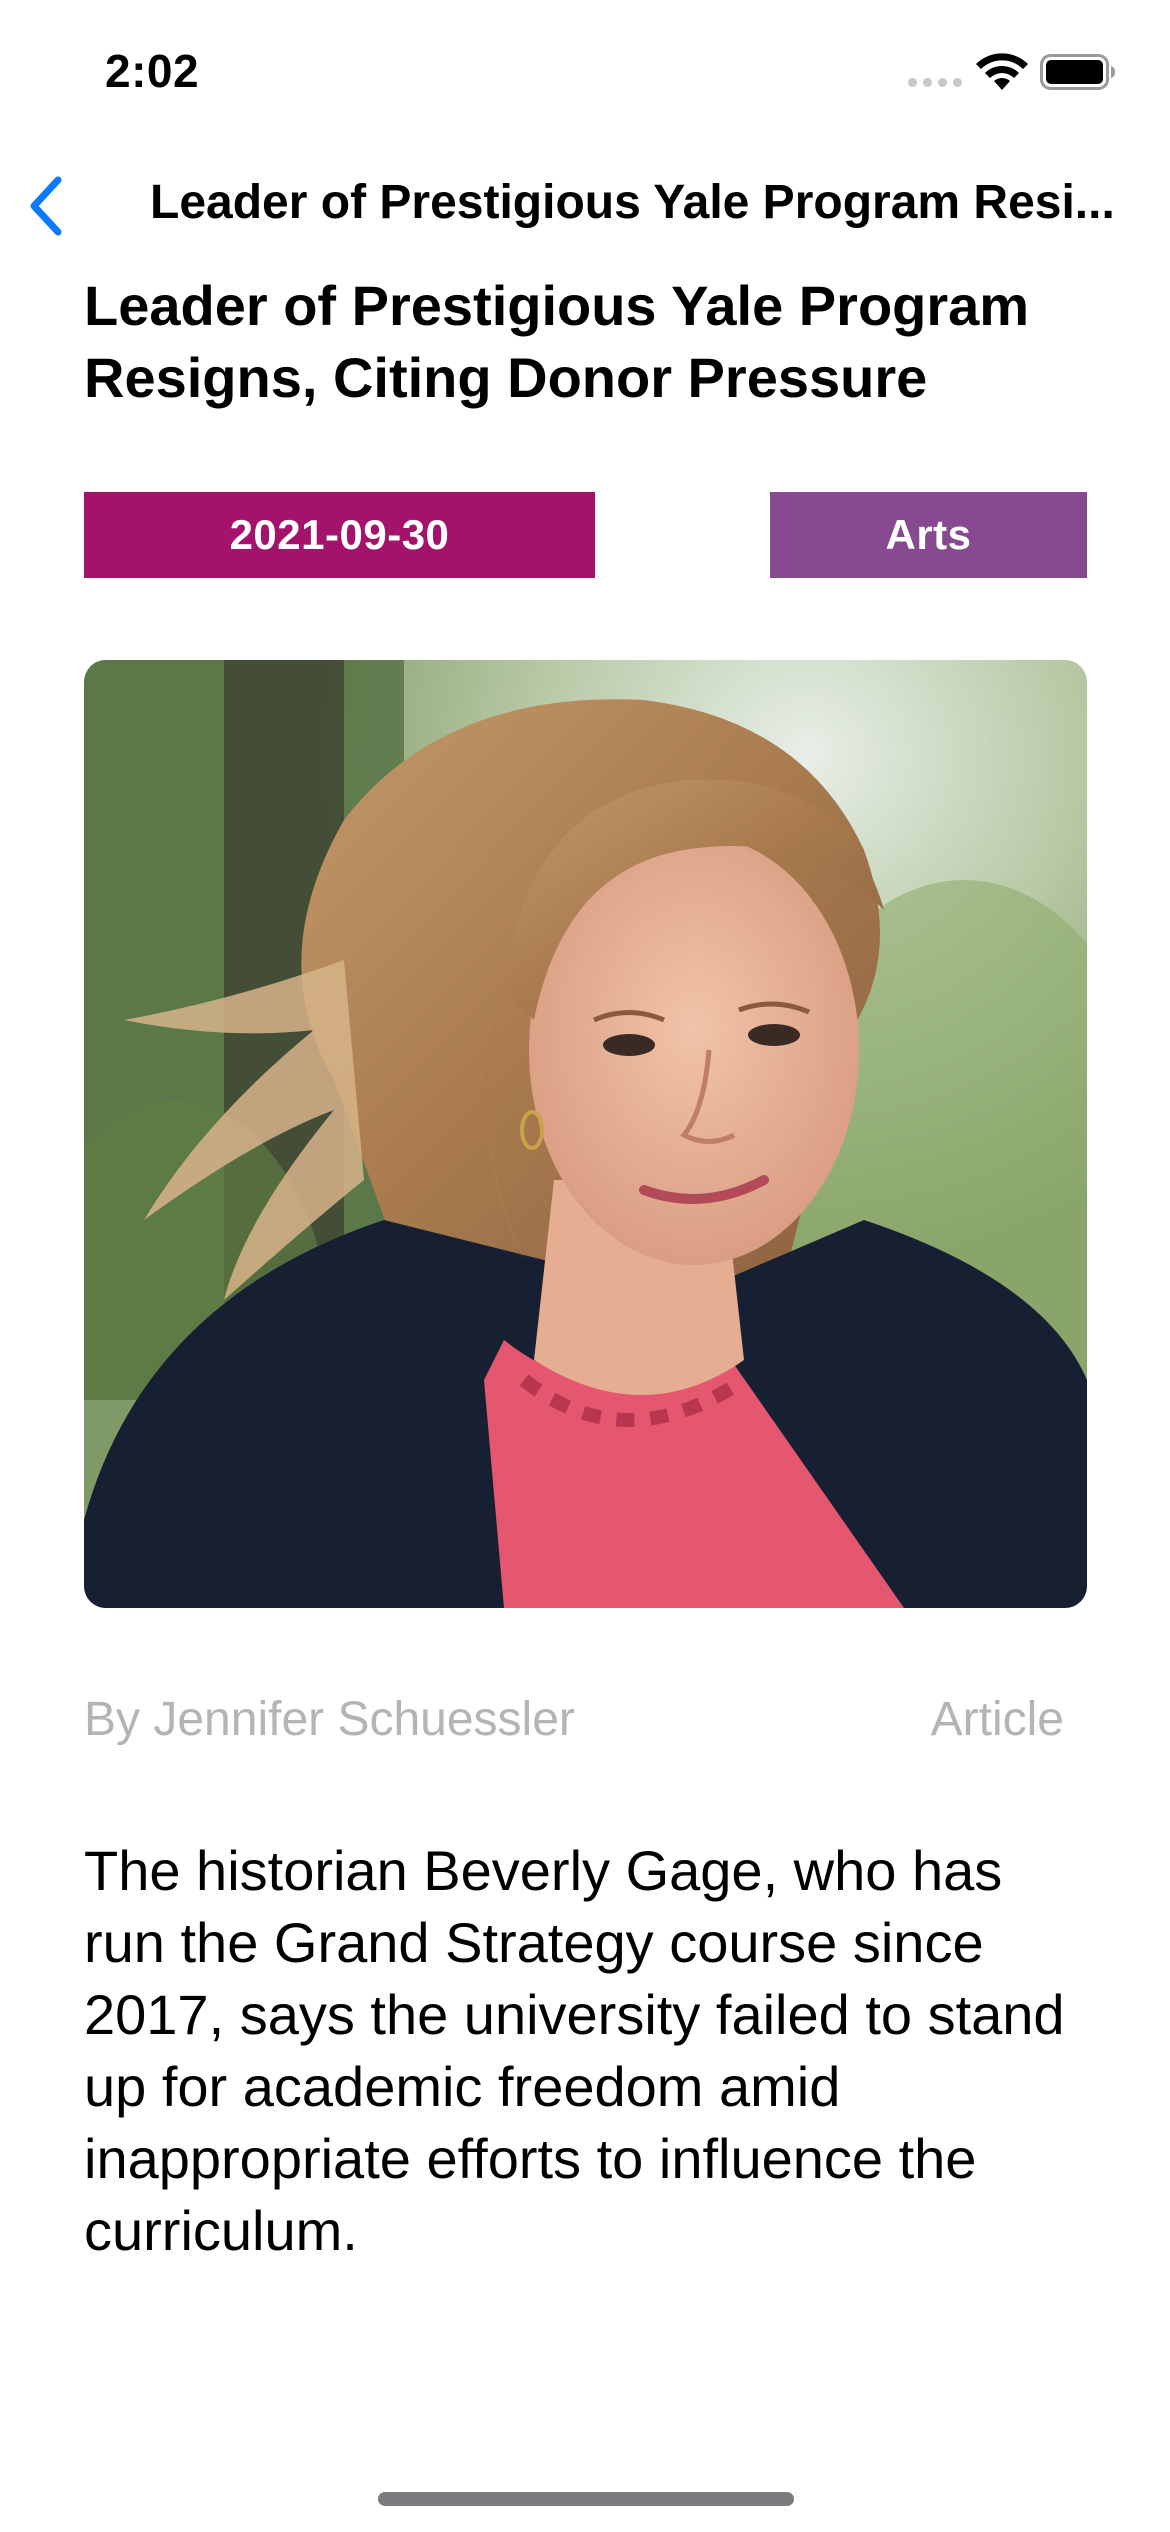 The height and width of the screenshot is (2532, 1170). Describe the element at coordinates (935, 82) in the screenshot. I see `cellular-signal-icon` at that location.